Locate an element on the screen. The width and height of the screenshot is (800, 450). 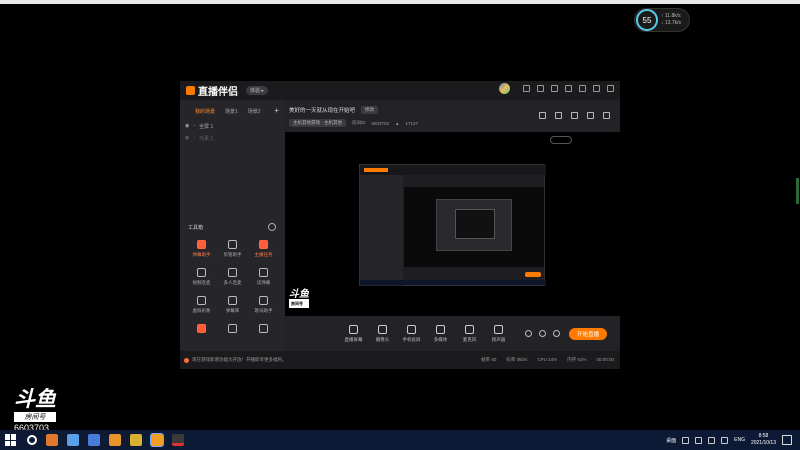
tool-host-task: 主播任务 is located at coordinates (263, 249).